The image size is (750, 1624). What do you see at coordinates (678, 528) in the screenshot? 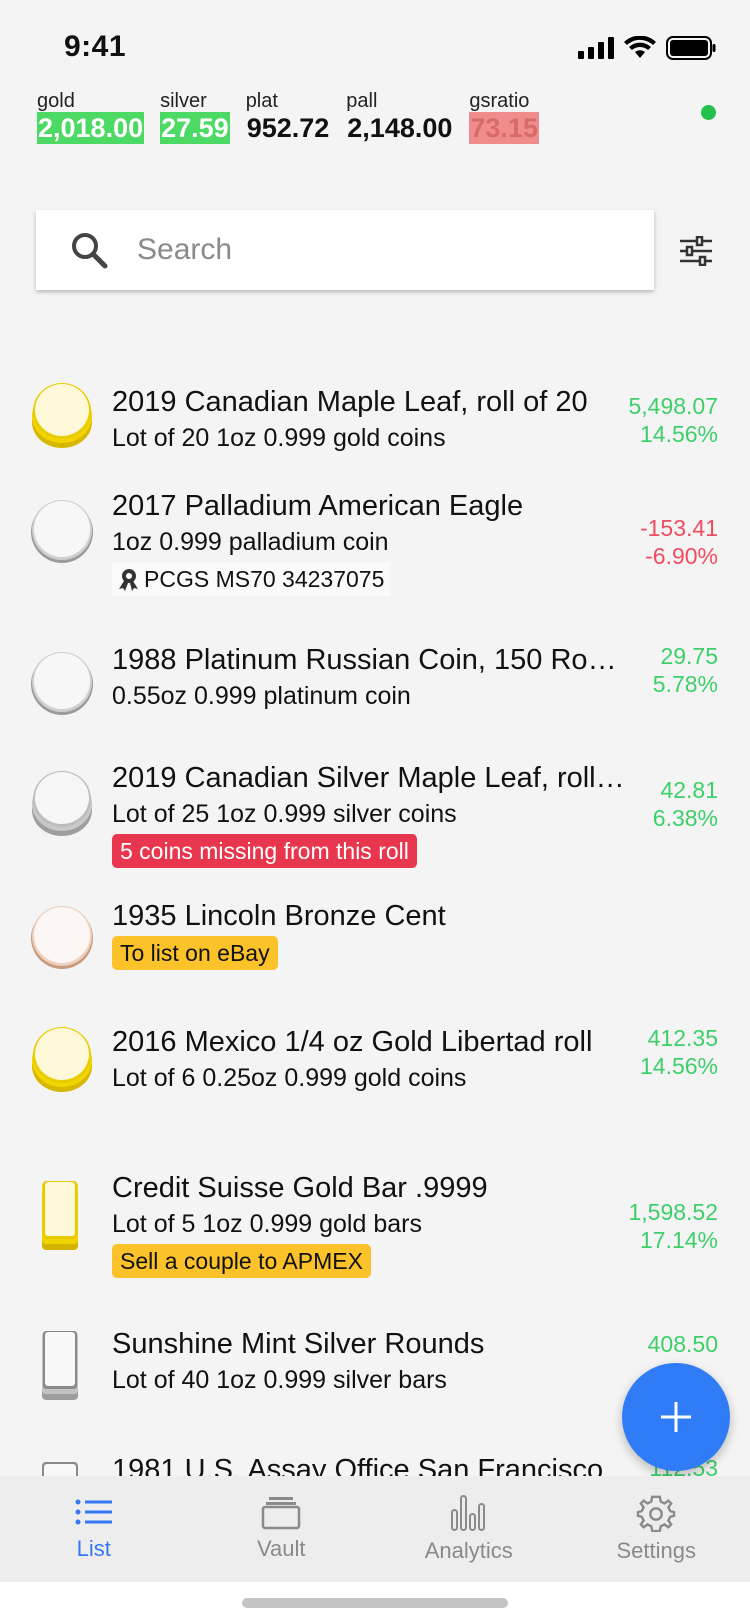
I see `gain-value: -153.41` at bounding box center [678, 528].